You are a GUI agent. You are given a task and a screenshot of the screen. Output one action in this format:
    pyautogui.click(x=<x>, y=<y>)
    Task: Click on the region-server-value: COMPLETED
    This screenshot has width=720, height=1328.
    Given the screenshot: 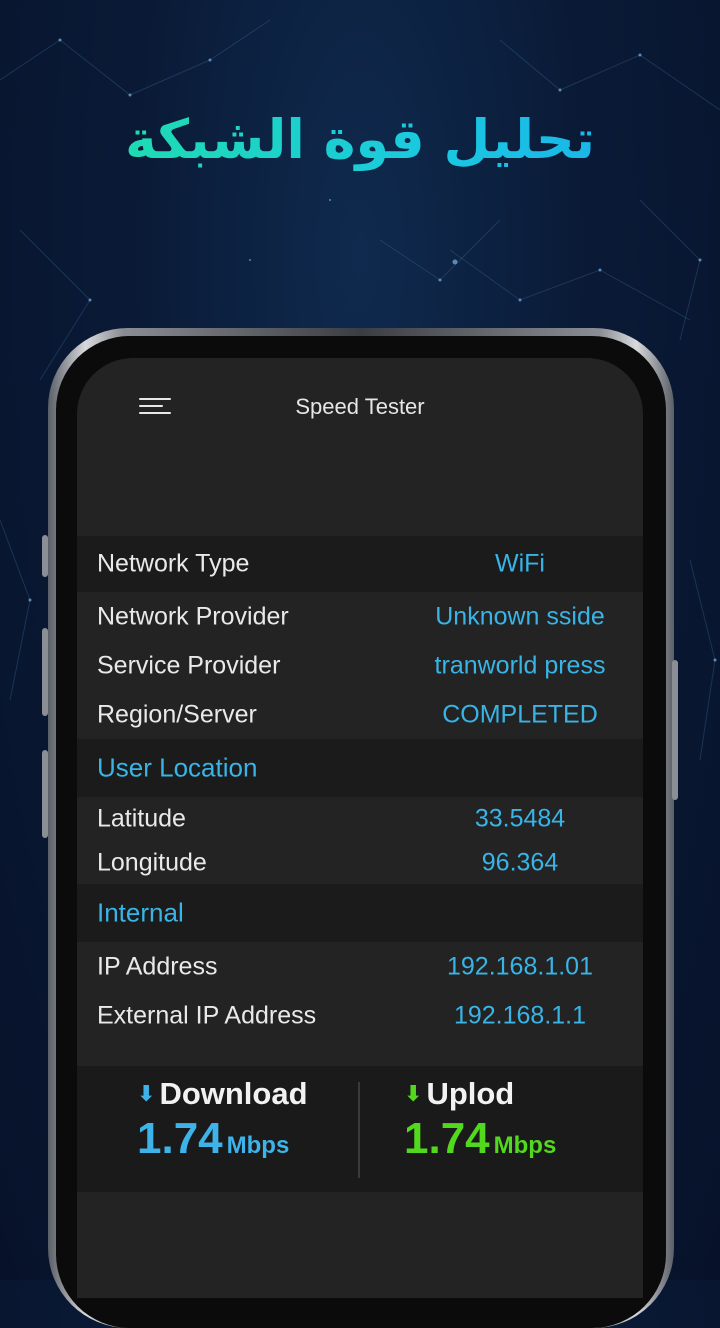 What is the action you would take?
    pyautogui.click(x=520, y=714)
    